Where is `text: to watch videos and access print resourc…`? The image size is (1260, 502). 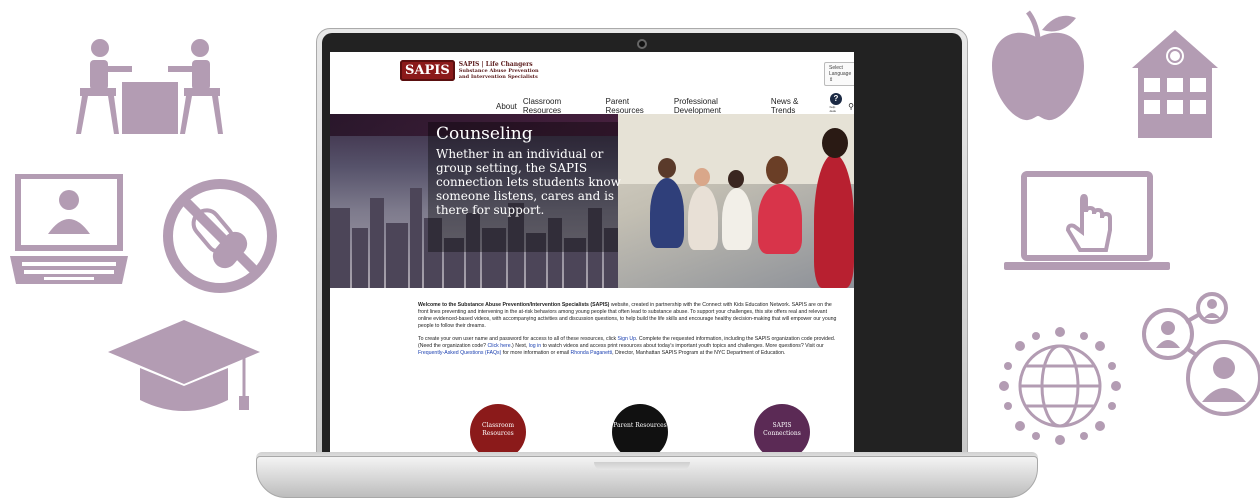
text: to watch videos and access print resourc… is located at coordinates (682, 346).